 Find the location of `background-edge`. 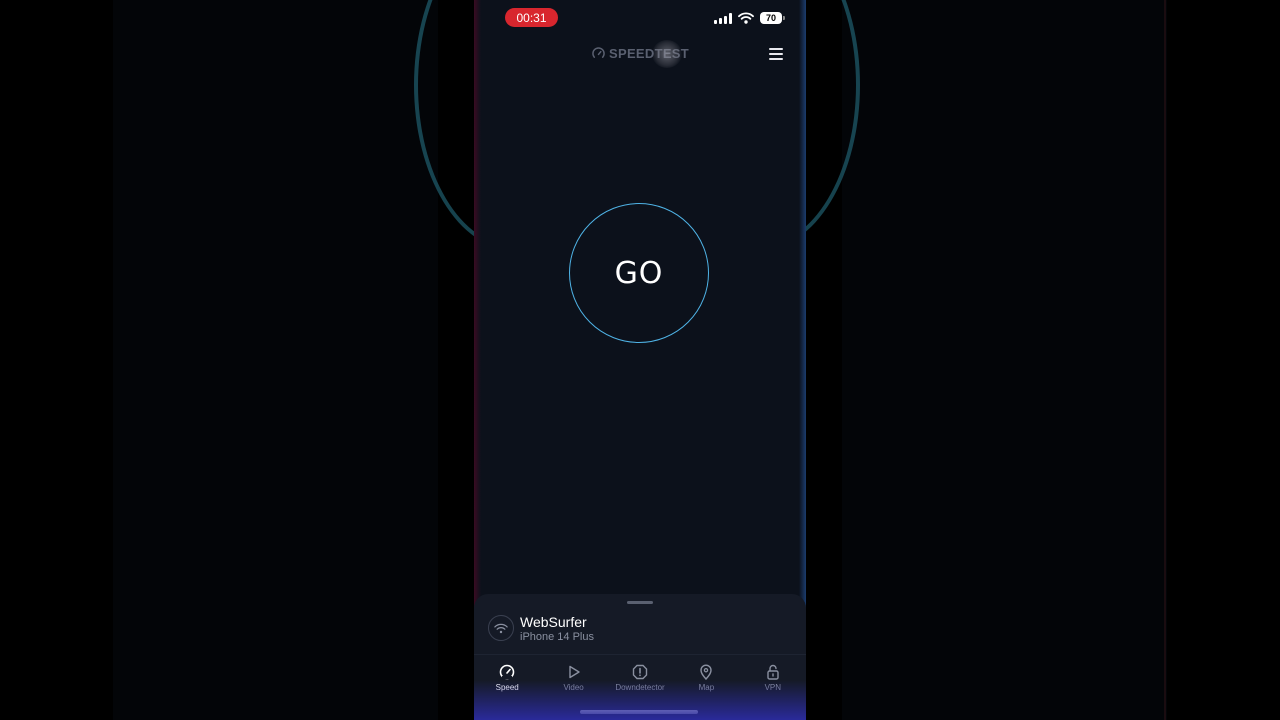

background-edge is located at coordinates (1165, 360).